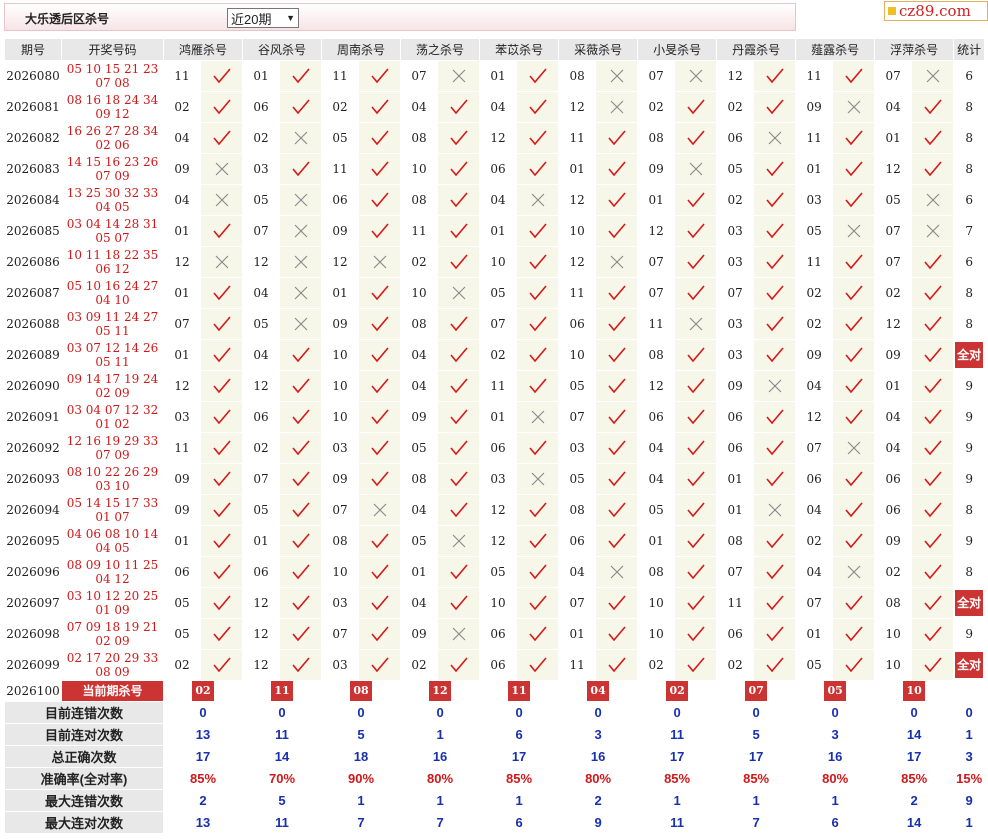 The image size is (988, 839). What do you see at coordinates (33, 479) in the screenshot?
I see `issue-number: 2026093` at bounding box center [33, 479].